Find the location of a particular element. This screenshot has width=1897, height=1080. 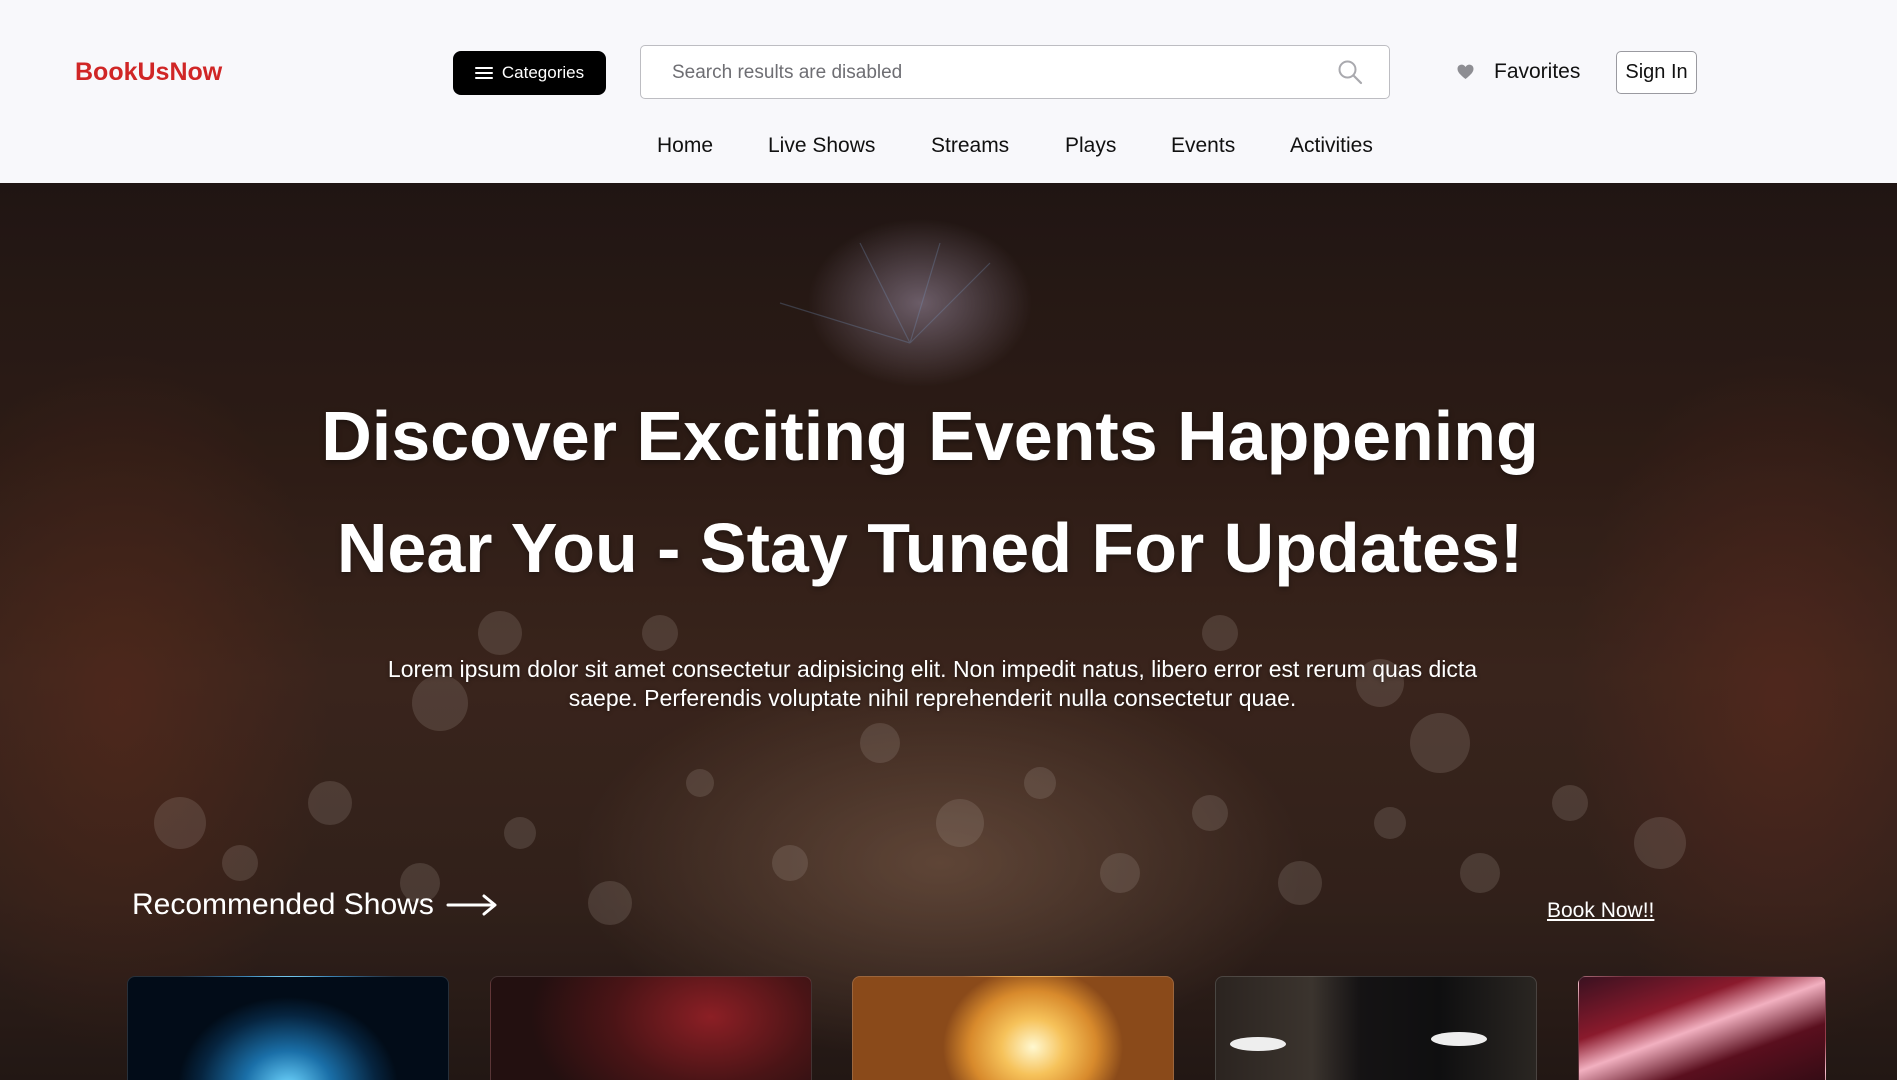

search-bar is located at coordinates (1015, 72).